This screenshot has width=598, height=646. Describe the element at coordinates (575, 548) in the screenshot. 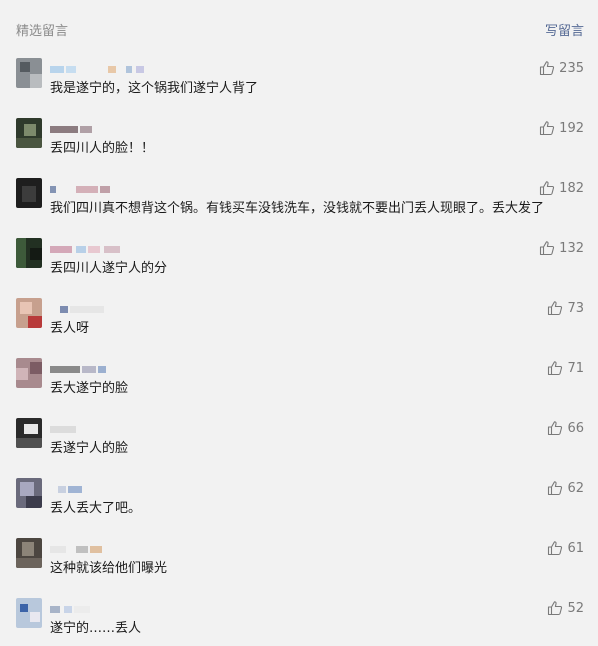

I see `like-count: 61` at that location.